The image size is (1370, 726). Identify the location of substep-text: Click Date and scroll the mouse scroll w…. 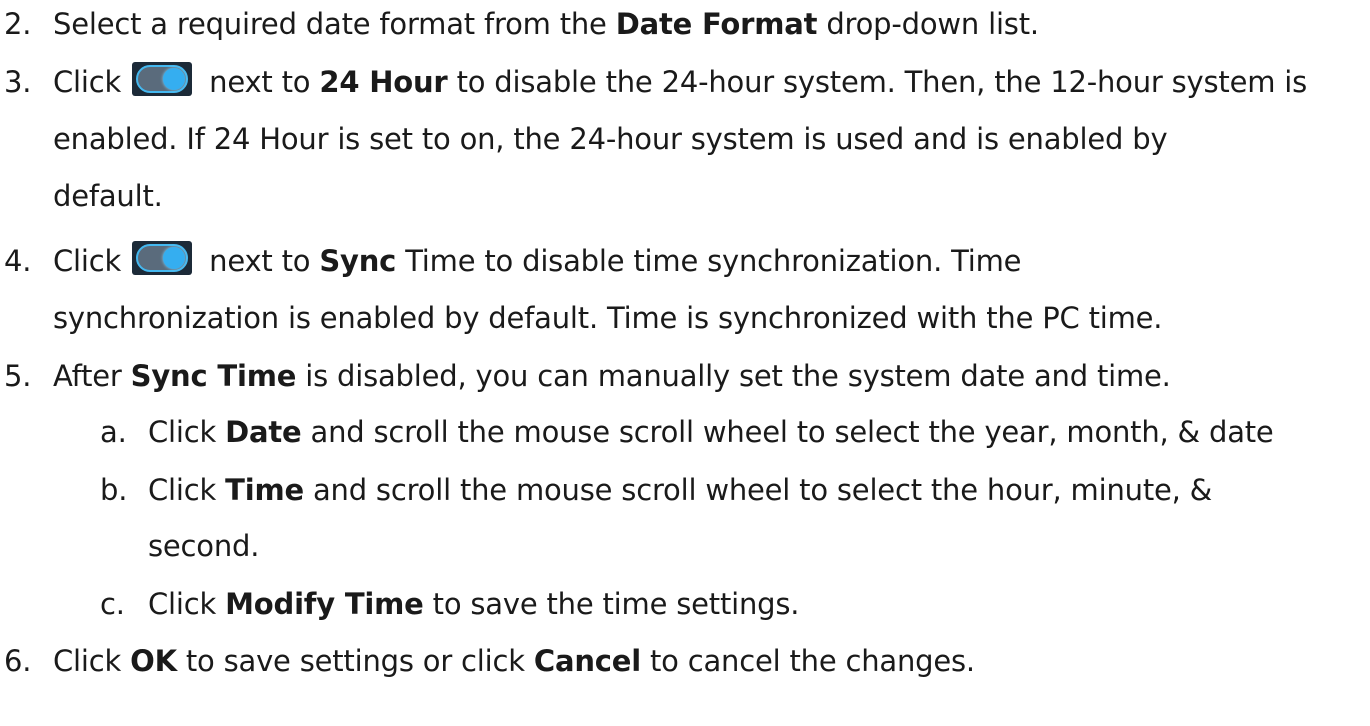
(711, 432).